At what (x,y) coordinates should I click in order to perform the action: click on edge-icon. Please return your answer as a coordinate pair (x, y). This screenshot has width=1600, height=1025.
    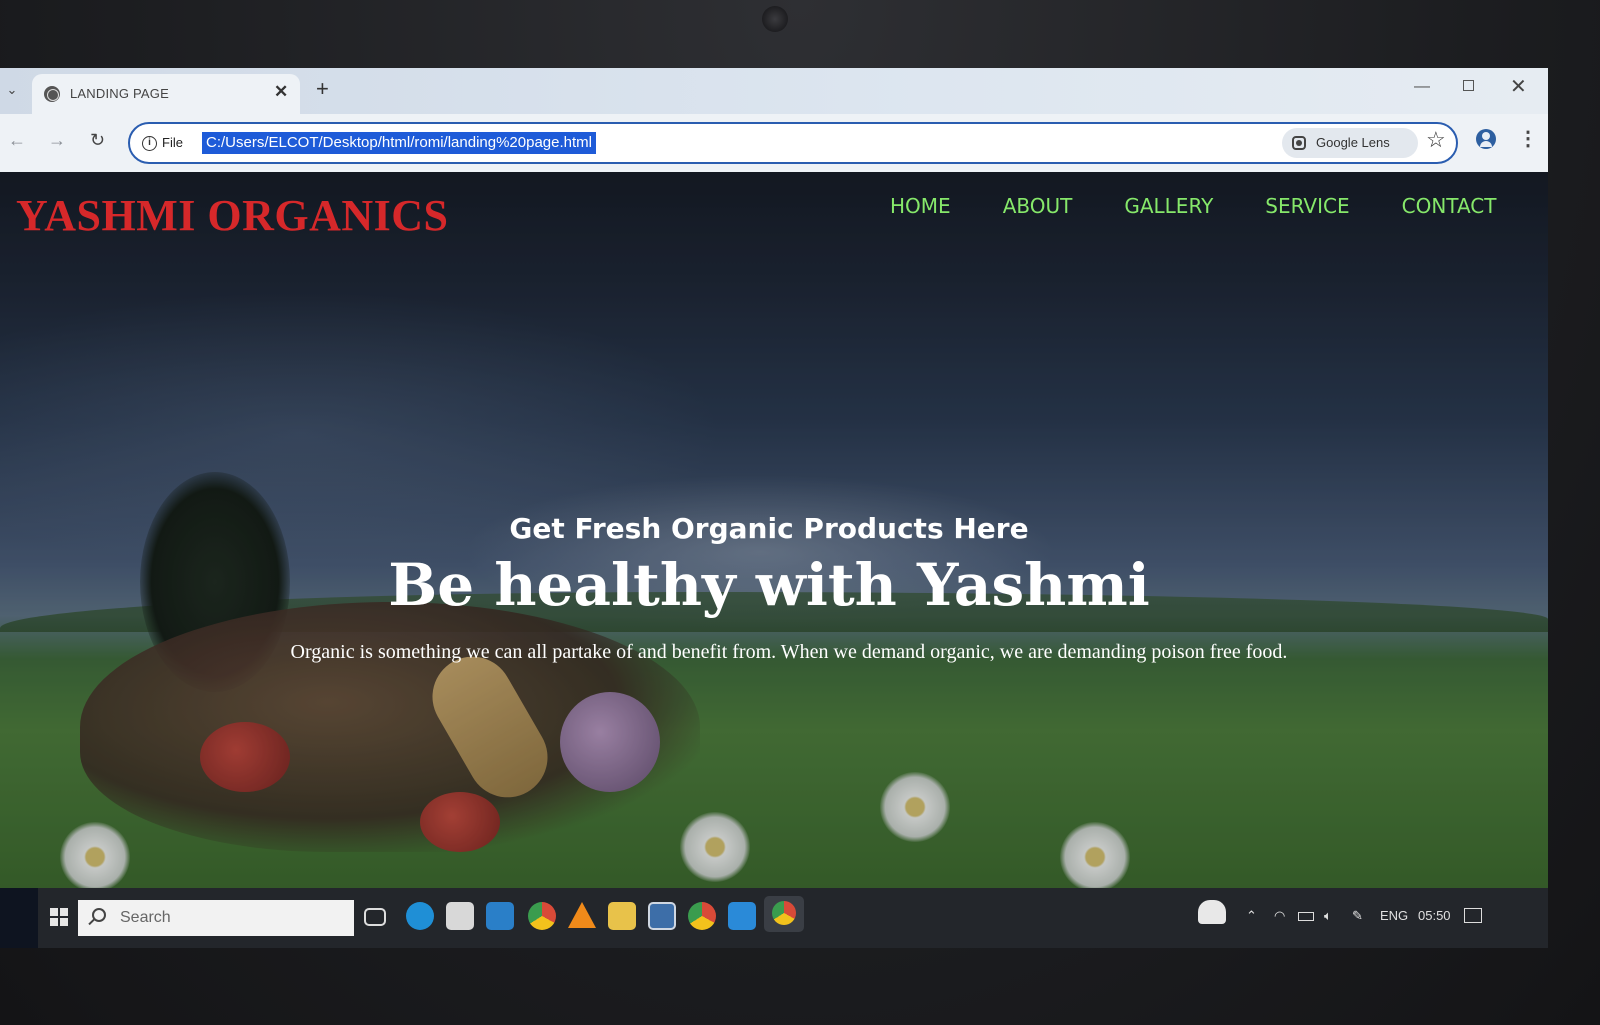
    Looking at the image, I should click on (420, 916).